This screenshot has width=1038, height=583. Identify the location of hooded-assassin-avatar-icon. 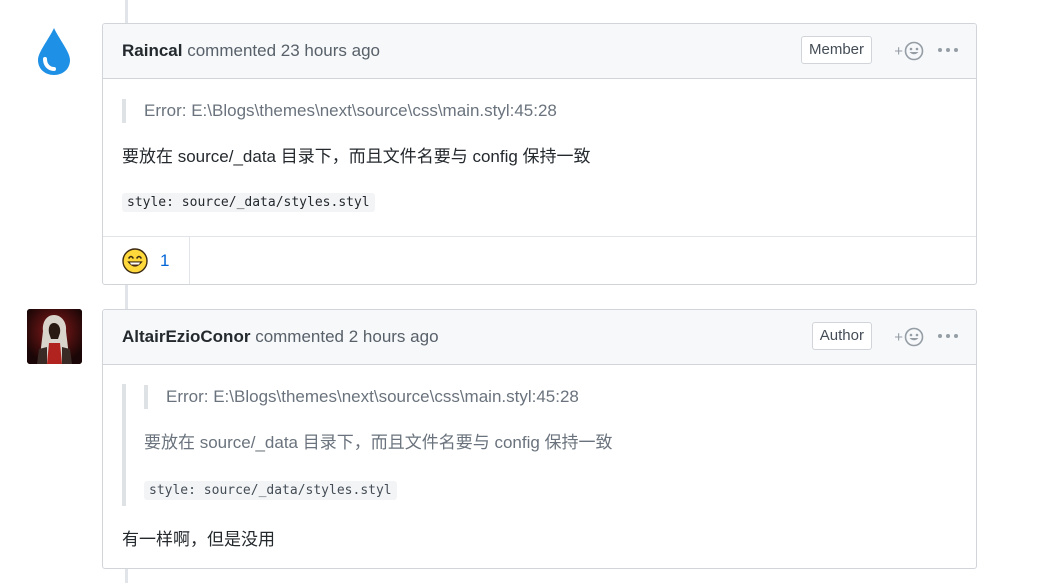
(54, 336).